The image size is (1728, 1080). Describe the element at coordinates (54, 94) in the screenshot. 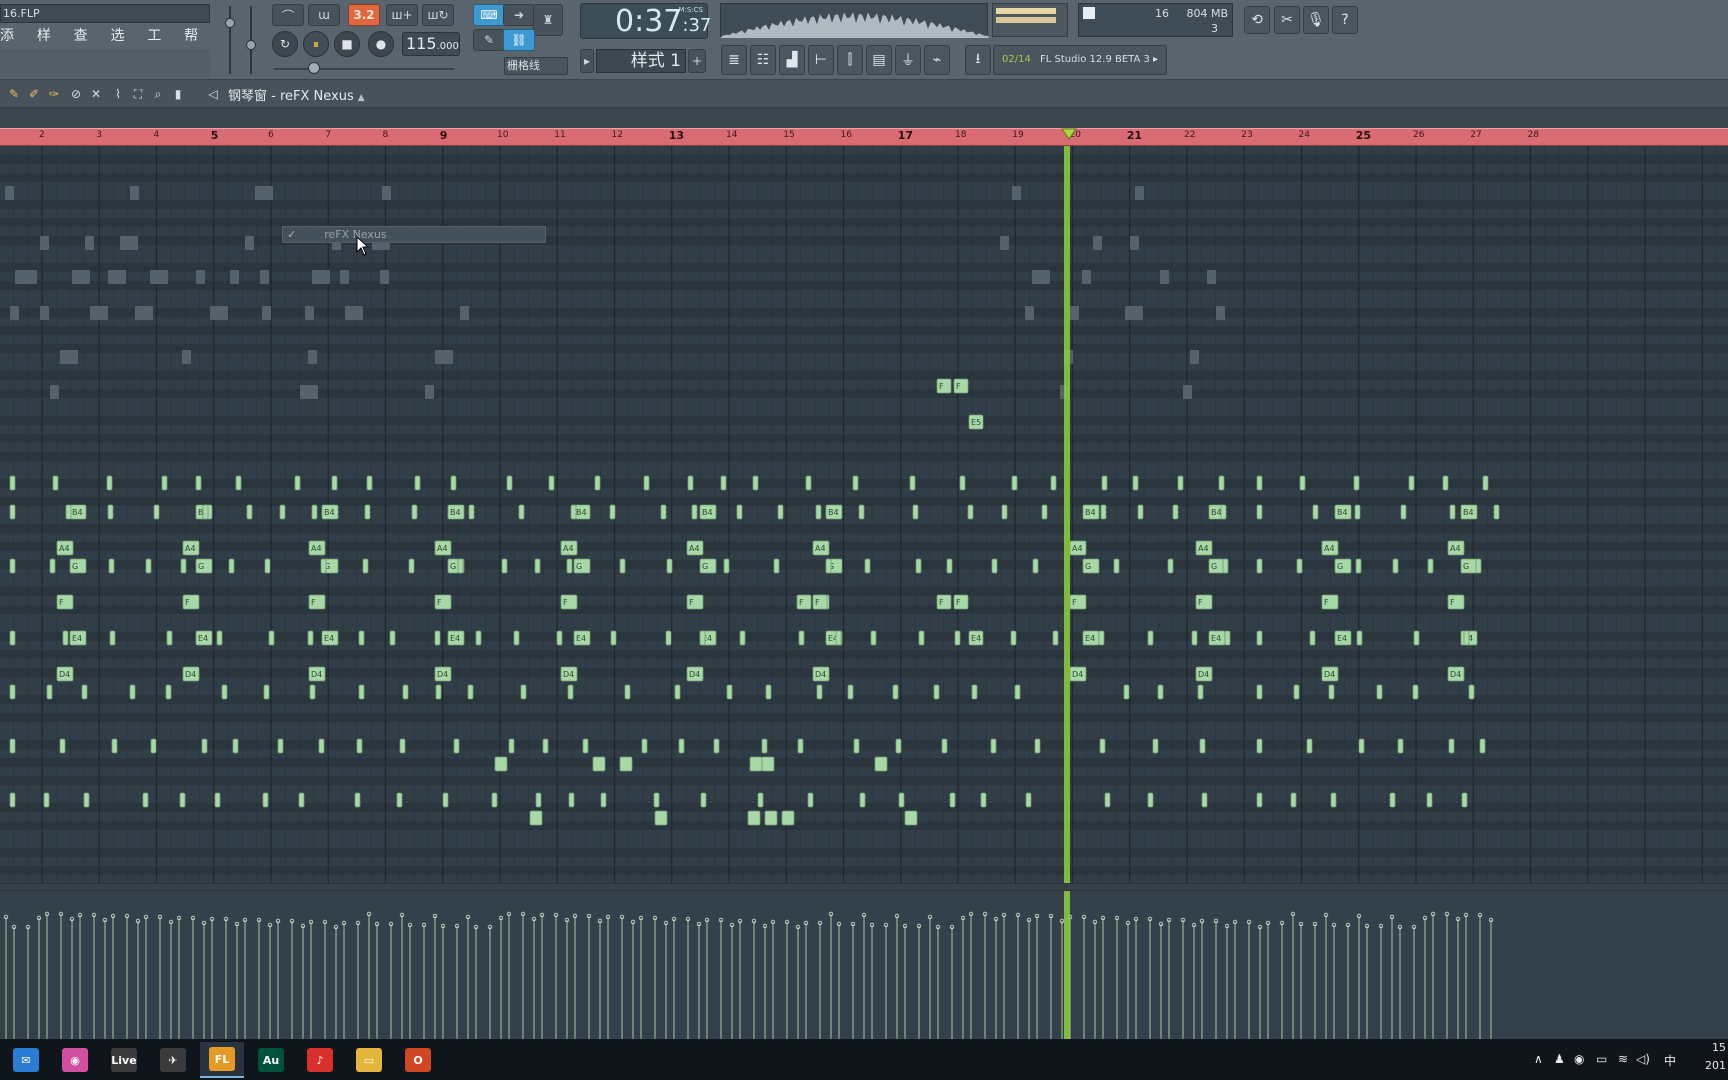

I see `brush-tool-icon: ✑` at that location.